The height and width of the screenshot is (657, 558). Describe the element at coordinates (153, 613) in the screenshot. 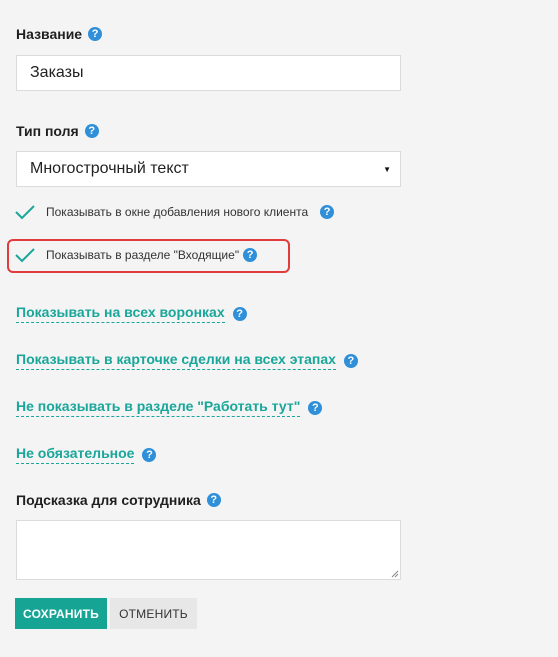

I see `cancel-button: ОТМЕНИТЬ` at that location.